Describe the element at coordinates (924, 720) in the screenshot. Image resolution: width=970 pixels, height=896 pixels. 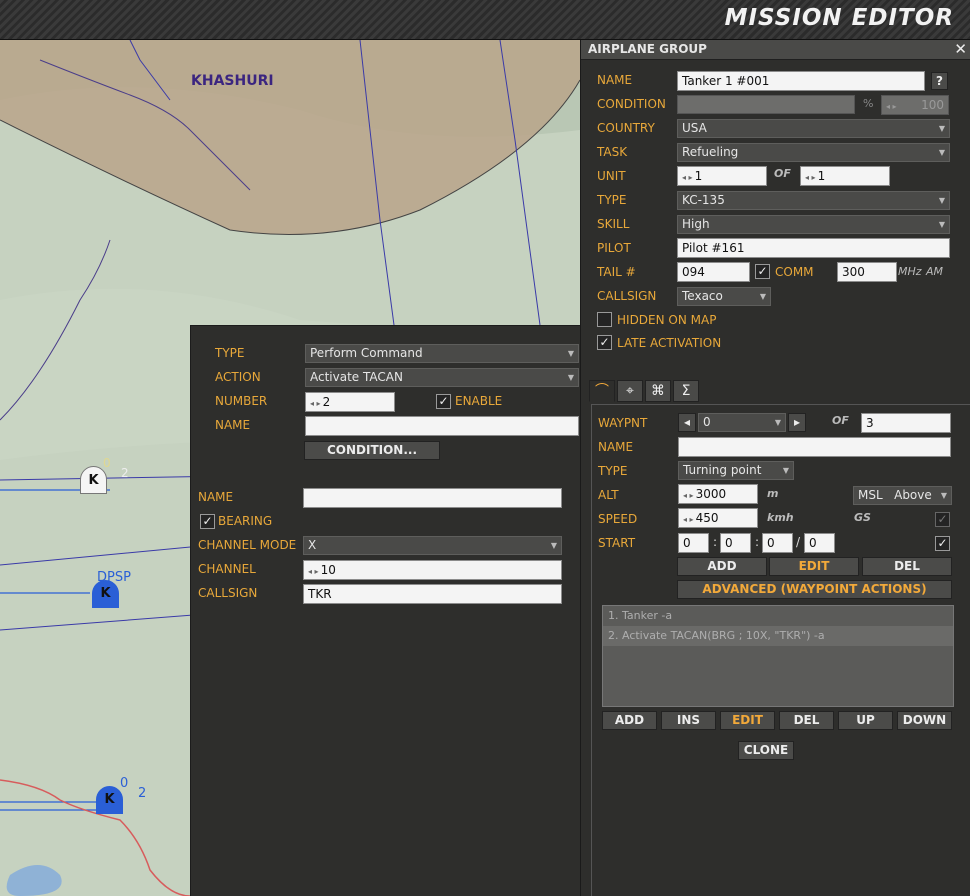
I see `action-down-button: DOWN` at that location.